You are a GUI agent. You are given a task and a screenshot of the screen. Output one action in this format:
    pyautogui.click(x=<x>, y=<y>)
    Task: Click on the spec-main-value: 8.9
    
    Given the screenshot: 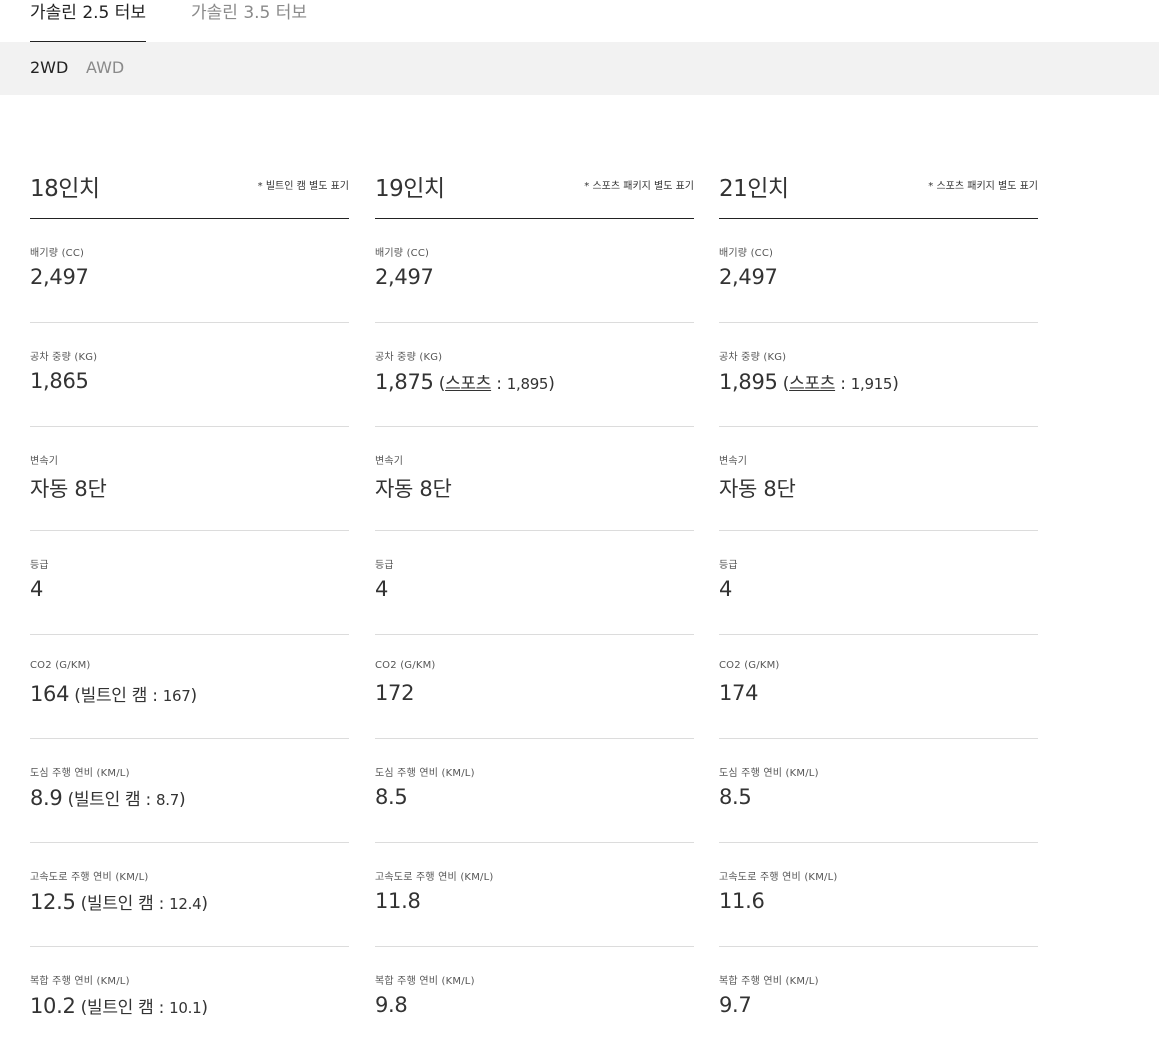 What is the action you would take?
    pyautogui.click(x=46, y=798)
    